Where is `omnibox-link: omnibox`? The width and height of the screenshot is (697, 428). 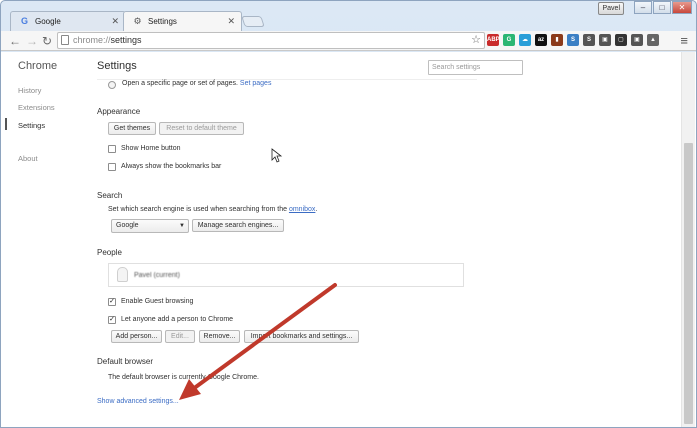 omnibox-link: omnibox is located at coordinates (302, 209).